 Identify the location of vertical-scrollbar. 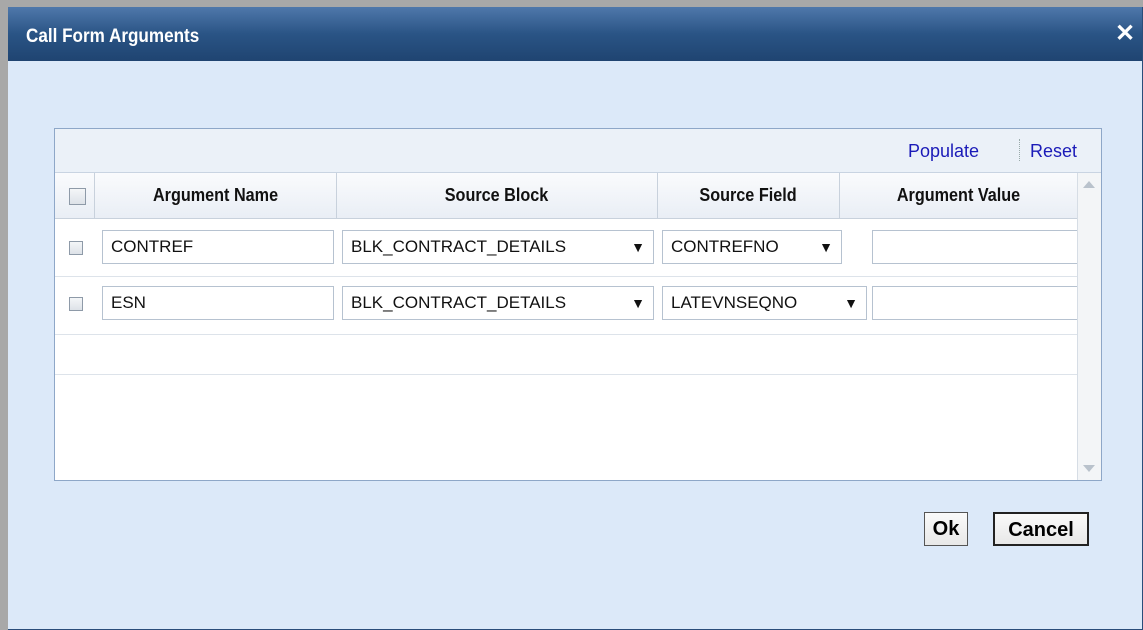
(1089, 326).